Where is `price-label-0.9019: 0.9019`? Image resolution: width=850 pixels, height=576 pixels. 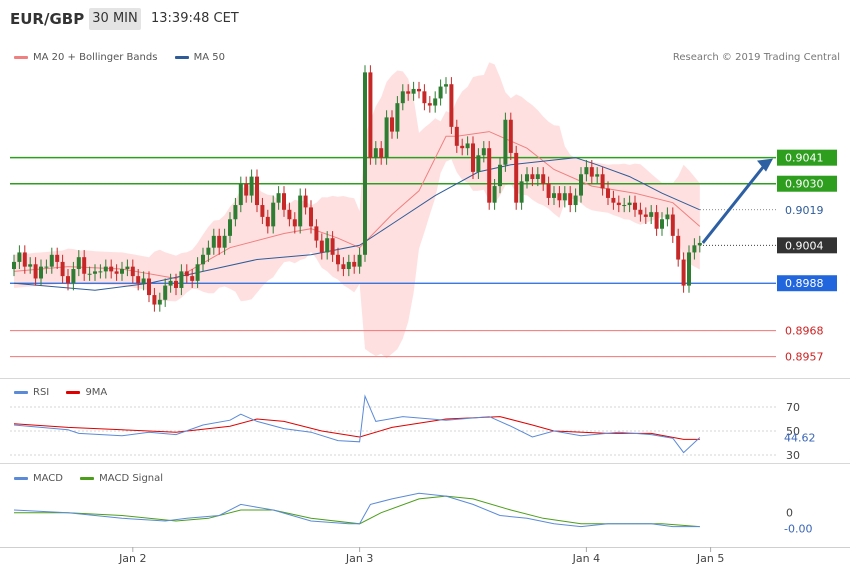 price-label-0.9019: 0.9019 is located at coordinates (804, 210).